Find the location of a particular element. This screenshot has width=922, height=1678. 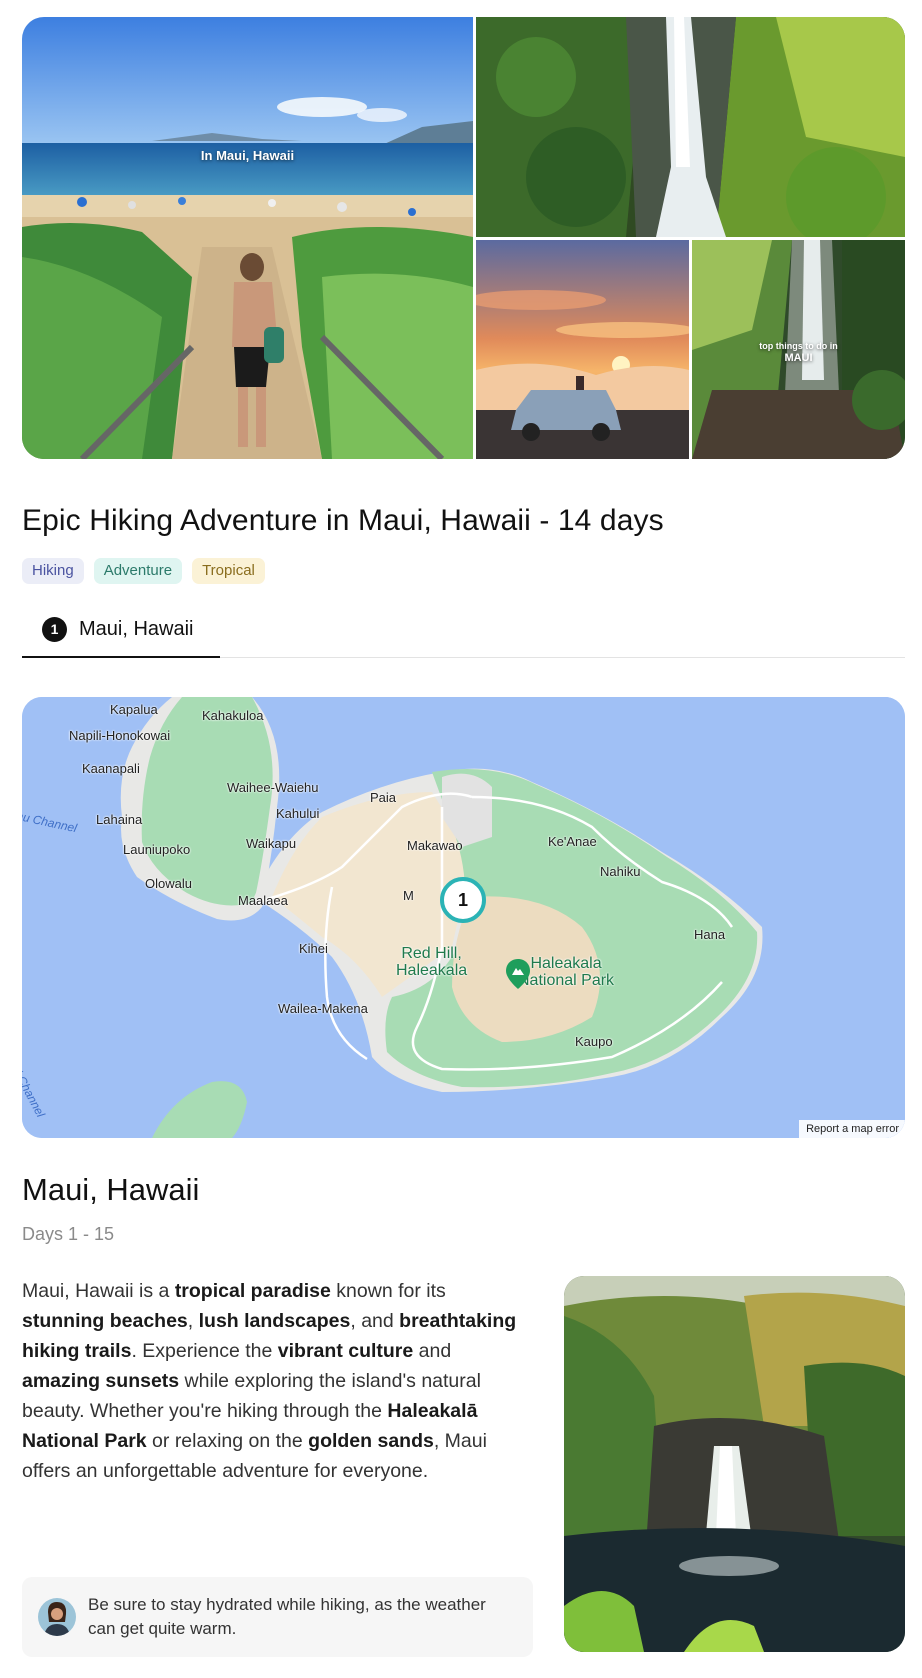

destination-days: Days 1 - 15 is located at coordinates (68, 1234).